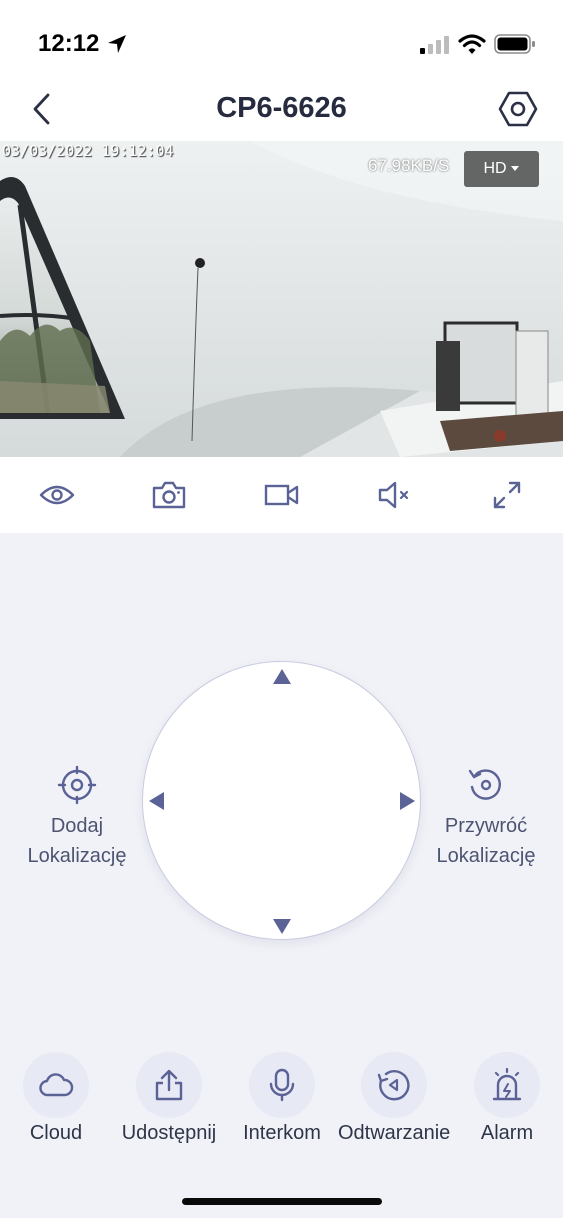  Describe the element at coordinates (484, 784) in the screenshot. I see `restore-icon` at that location.